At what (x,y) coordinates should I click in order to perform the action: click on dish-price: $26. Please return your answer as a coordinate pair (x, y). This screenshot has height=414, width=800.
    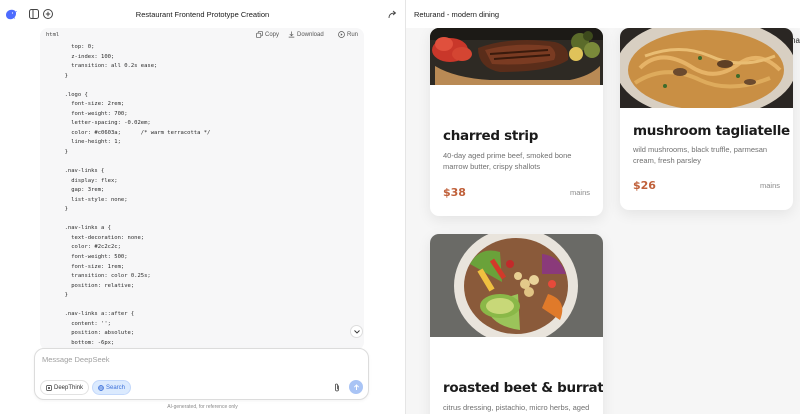
    Looking at the image, I should click on (644, 185).